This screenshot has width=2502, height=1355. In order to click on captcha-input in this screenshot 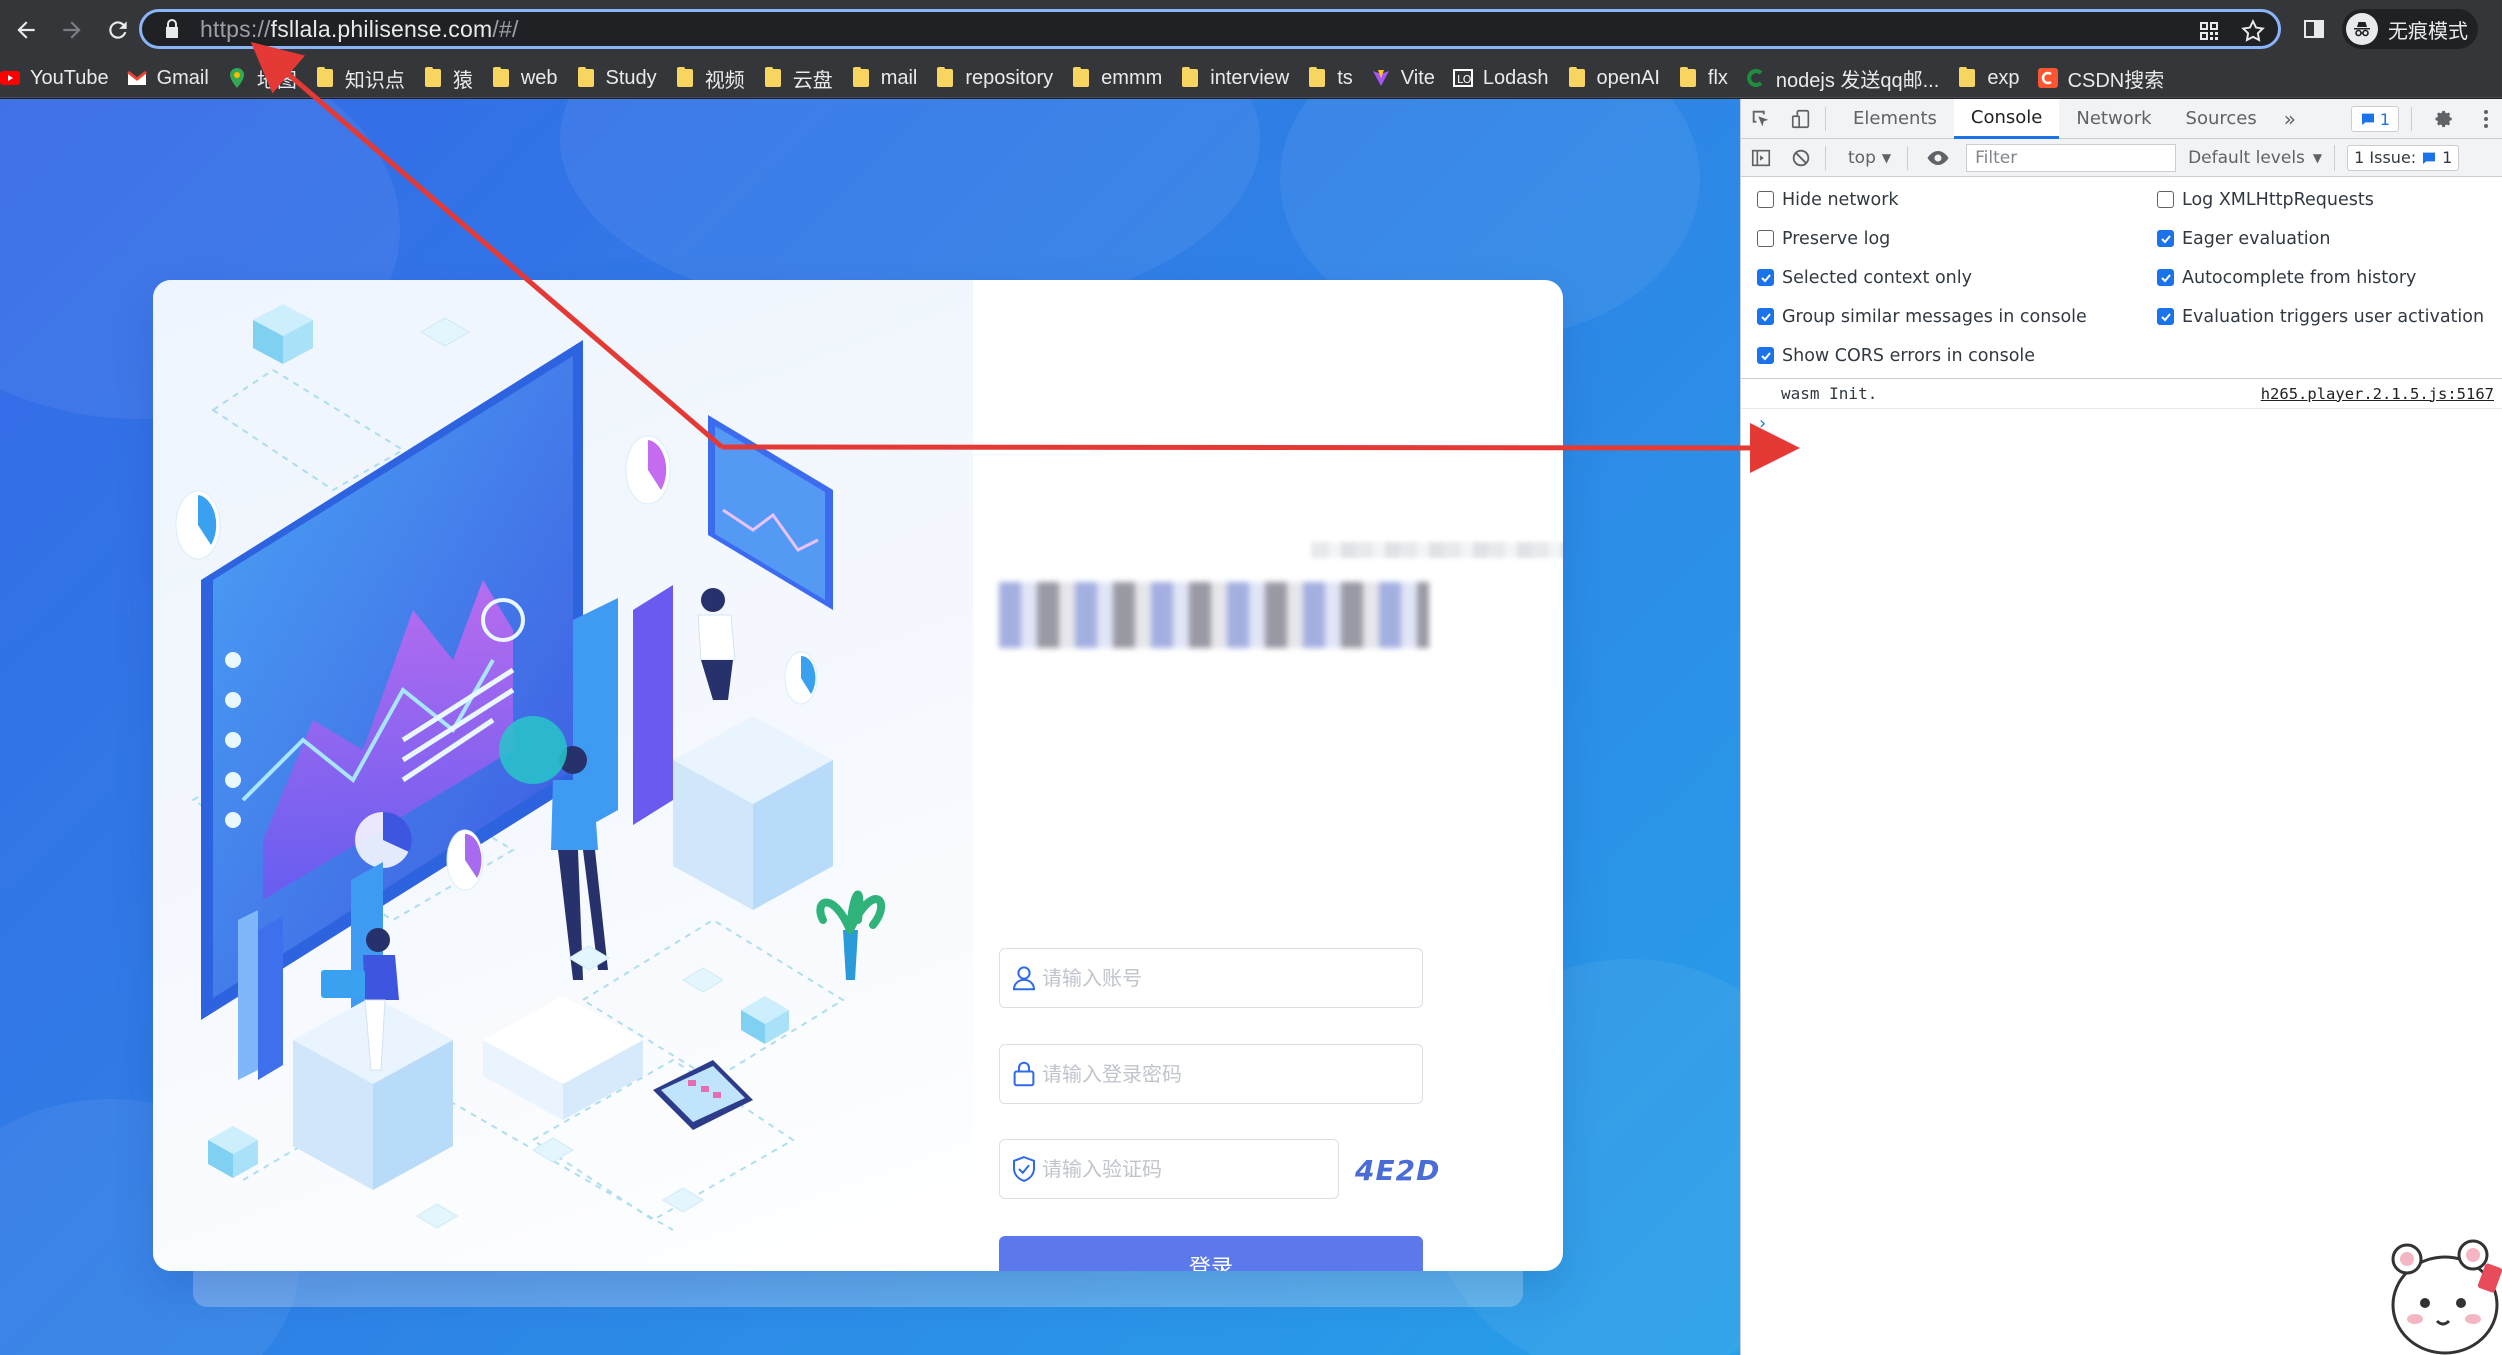, I will do `click(1187, 1169)`.